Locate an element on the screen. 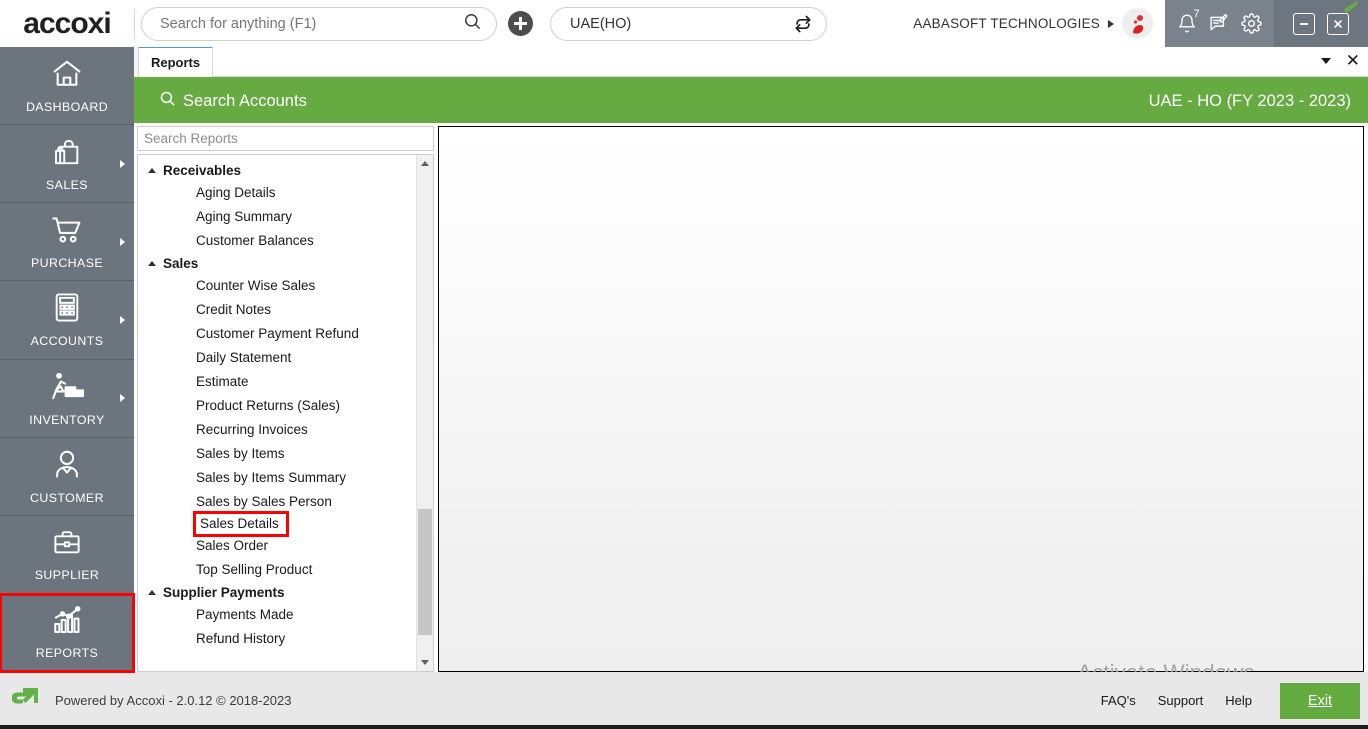  search-reports-field is located at coordinates (285, 138).